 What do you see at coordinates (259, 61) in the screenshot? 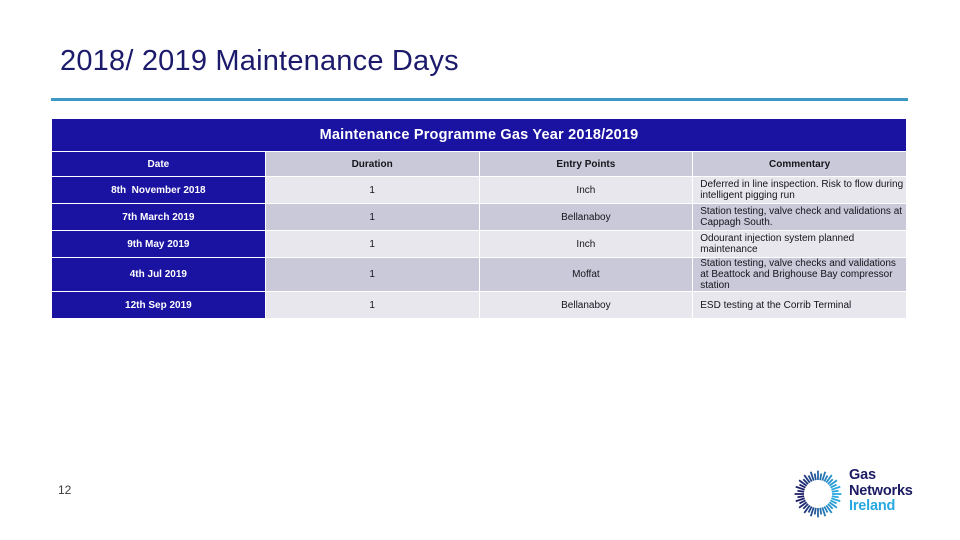
I see `page-title: 2018/ 2019 Maintenance Days` at bounding box center [259, 61].